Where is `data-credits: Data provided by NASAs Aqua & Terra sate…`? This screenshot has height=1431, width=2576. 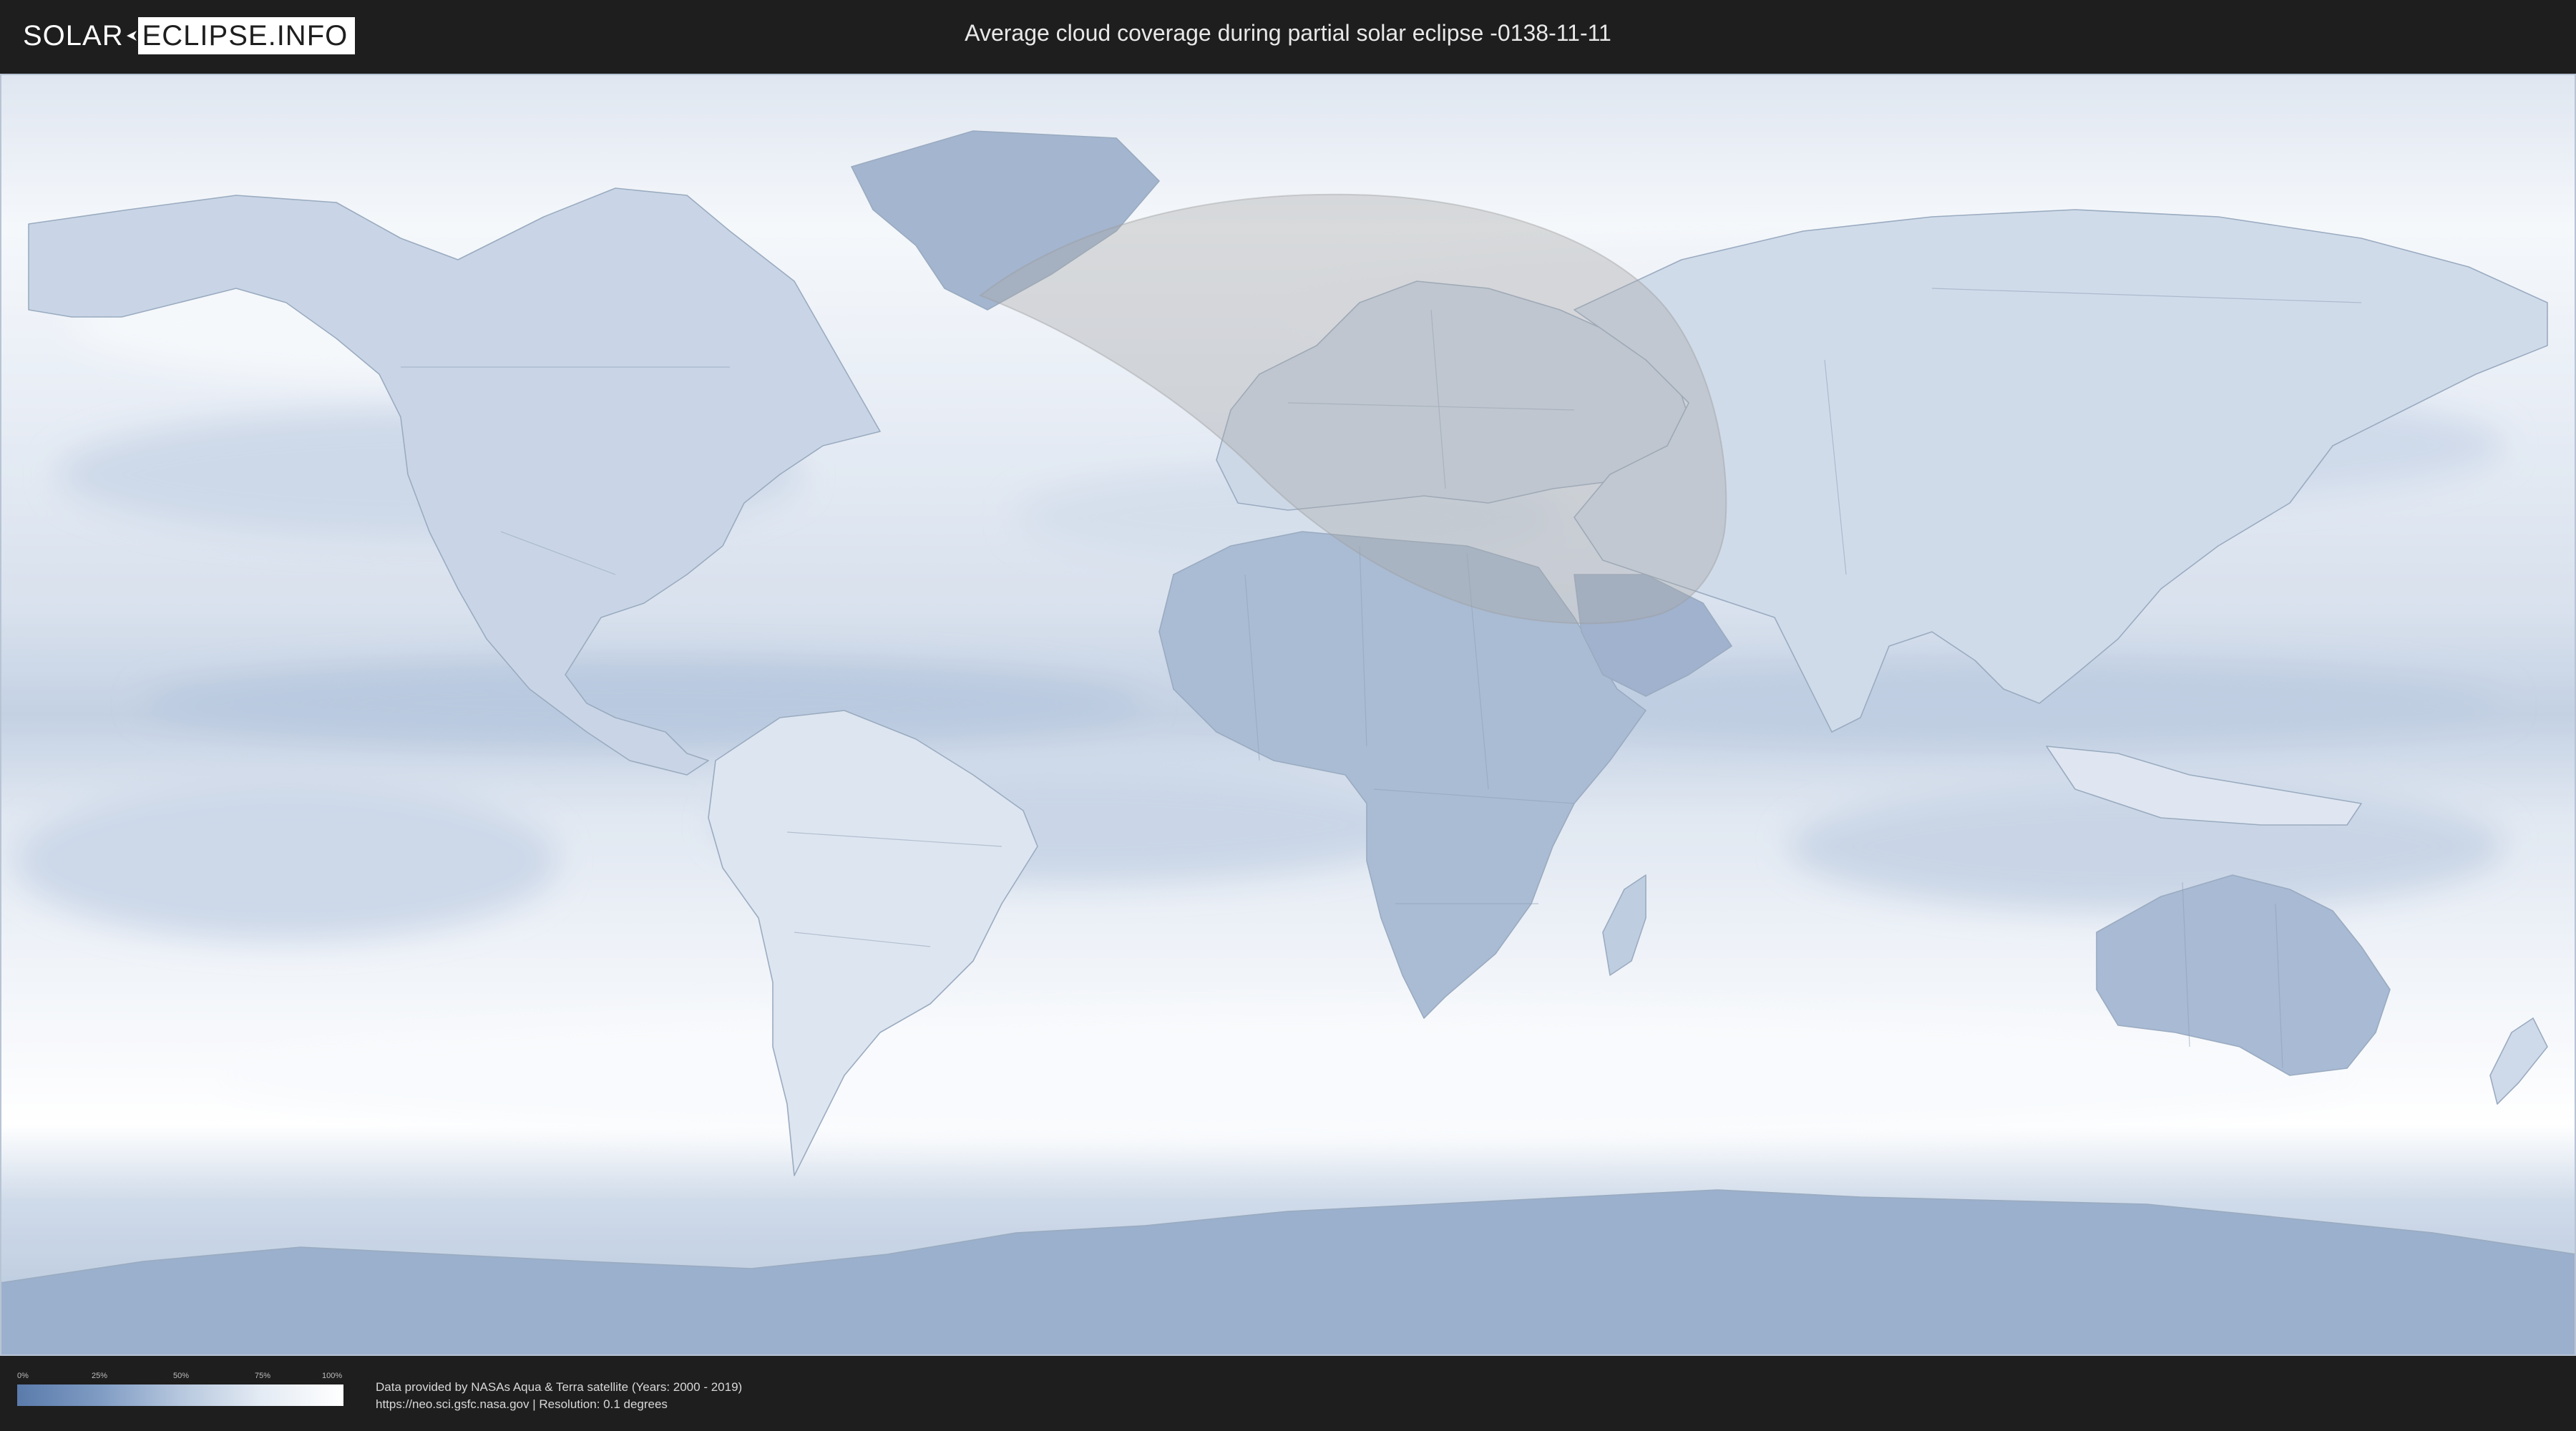
data-credits: Data provided by NASAs Aqua & Terra sate… is located at coordinates (559, 1396).